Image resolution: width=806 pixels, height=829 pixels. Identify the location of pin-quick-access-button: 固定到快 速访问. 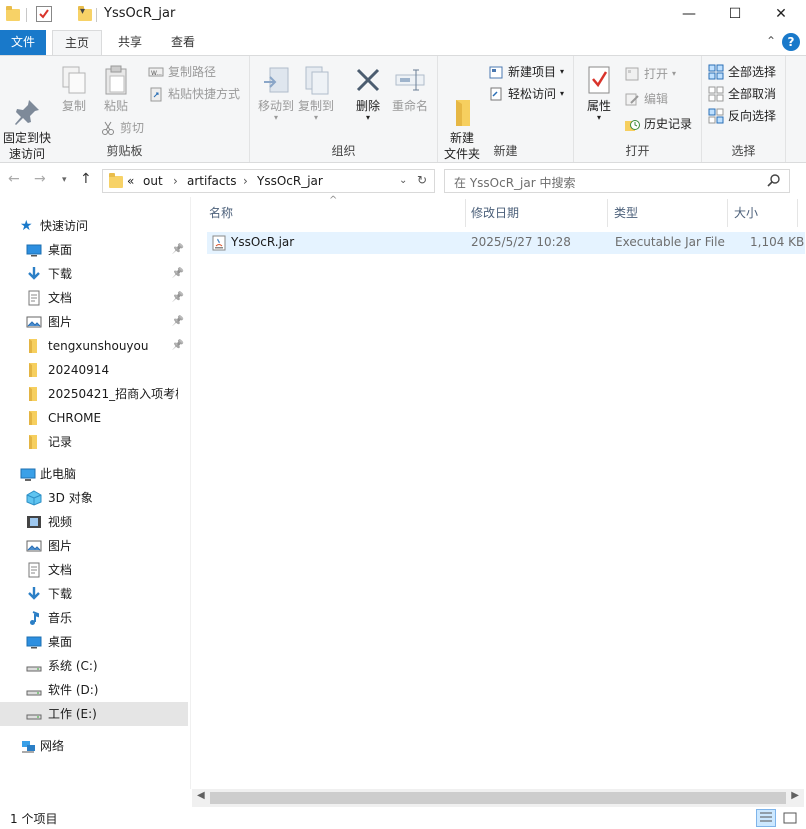
(27, 119).